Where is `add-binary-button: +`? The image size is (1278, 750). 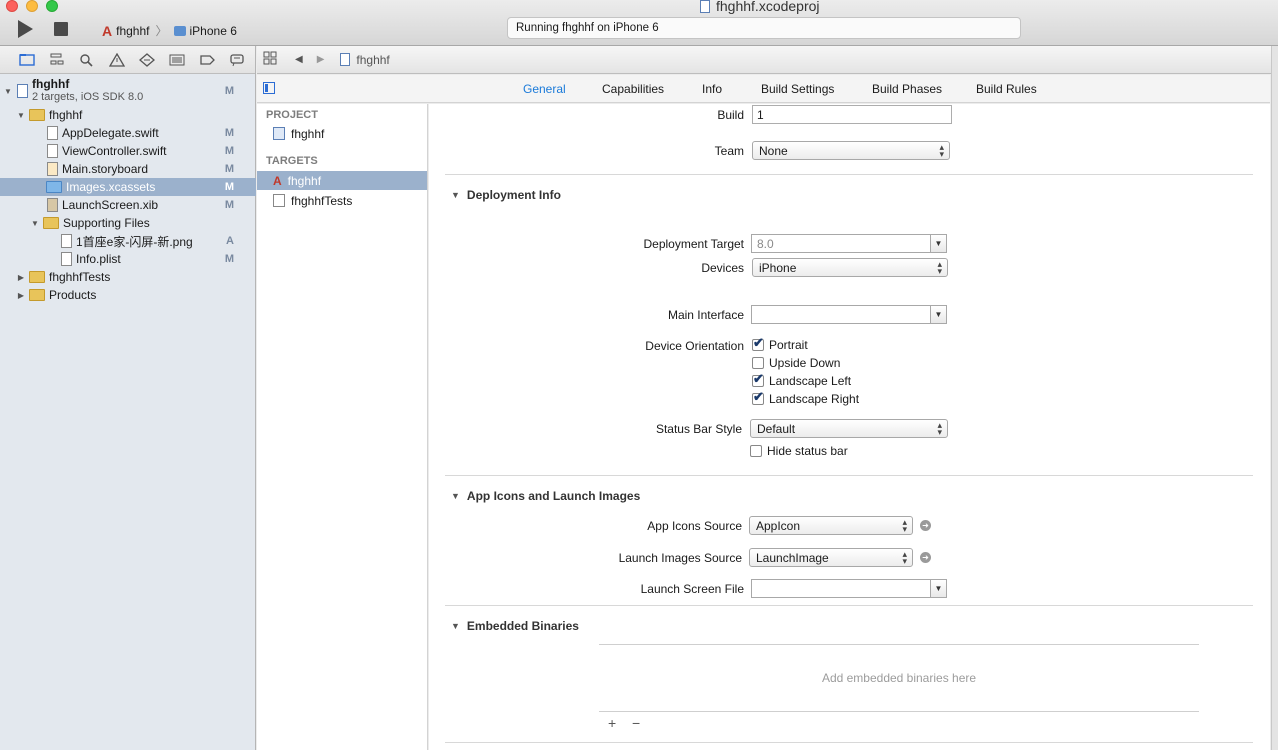
add-binary-button: + is located at coordinates (612, 723).